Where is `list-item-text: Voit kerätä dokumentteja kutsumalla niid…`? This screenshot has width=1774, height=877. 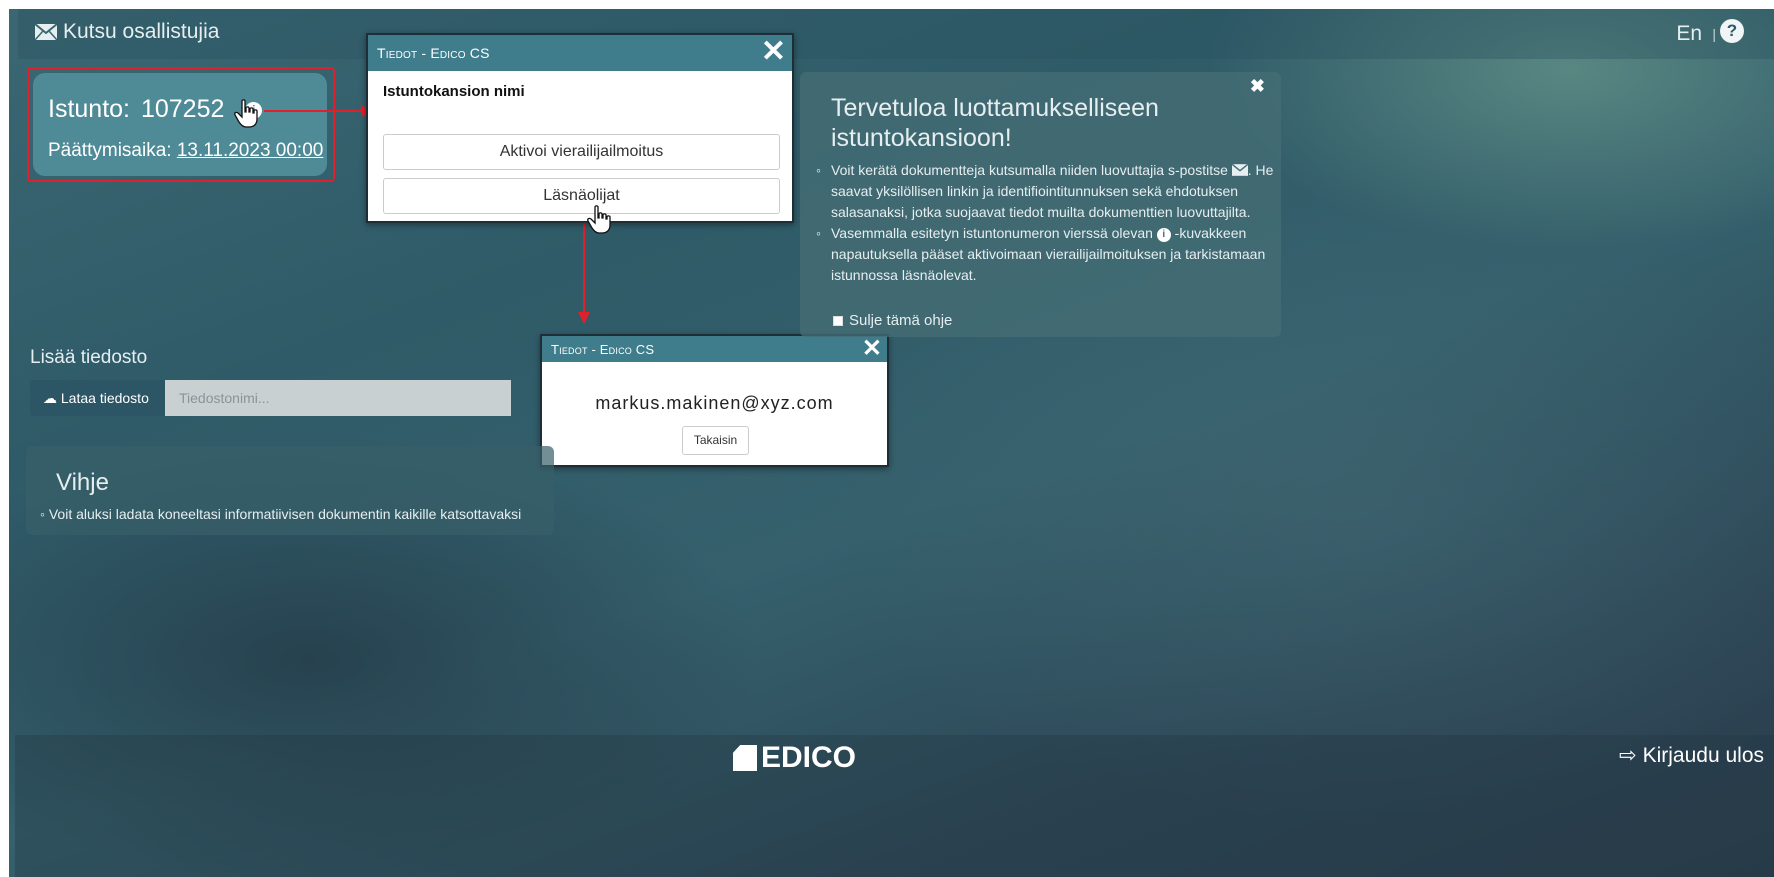
list-item-text: Voit kerätä dokumentteja kutsumalla niid… is located at coordinates (1031, 170).